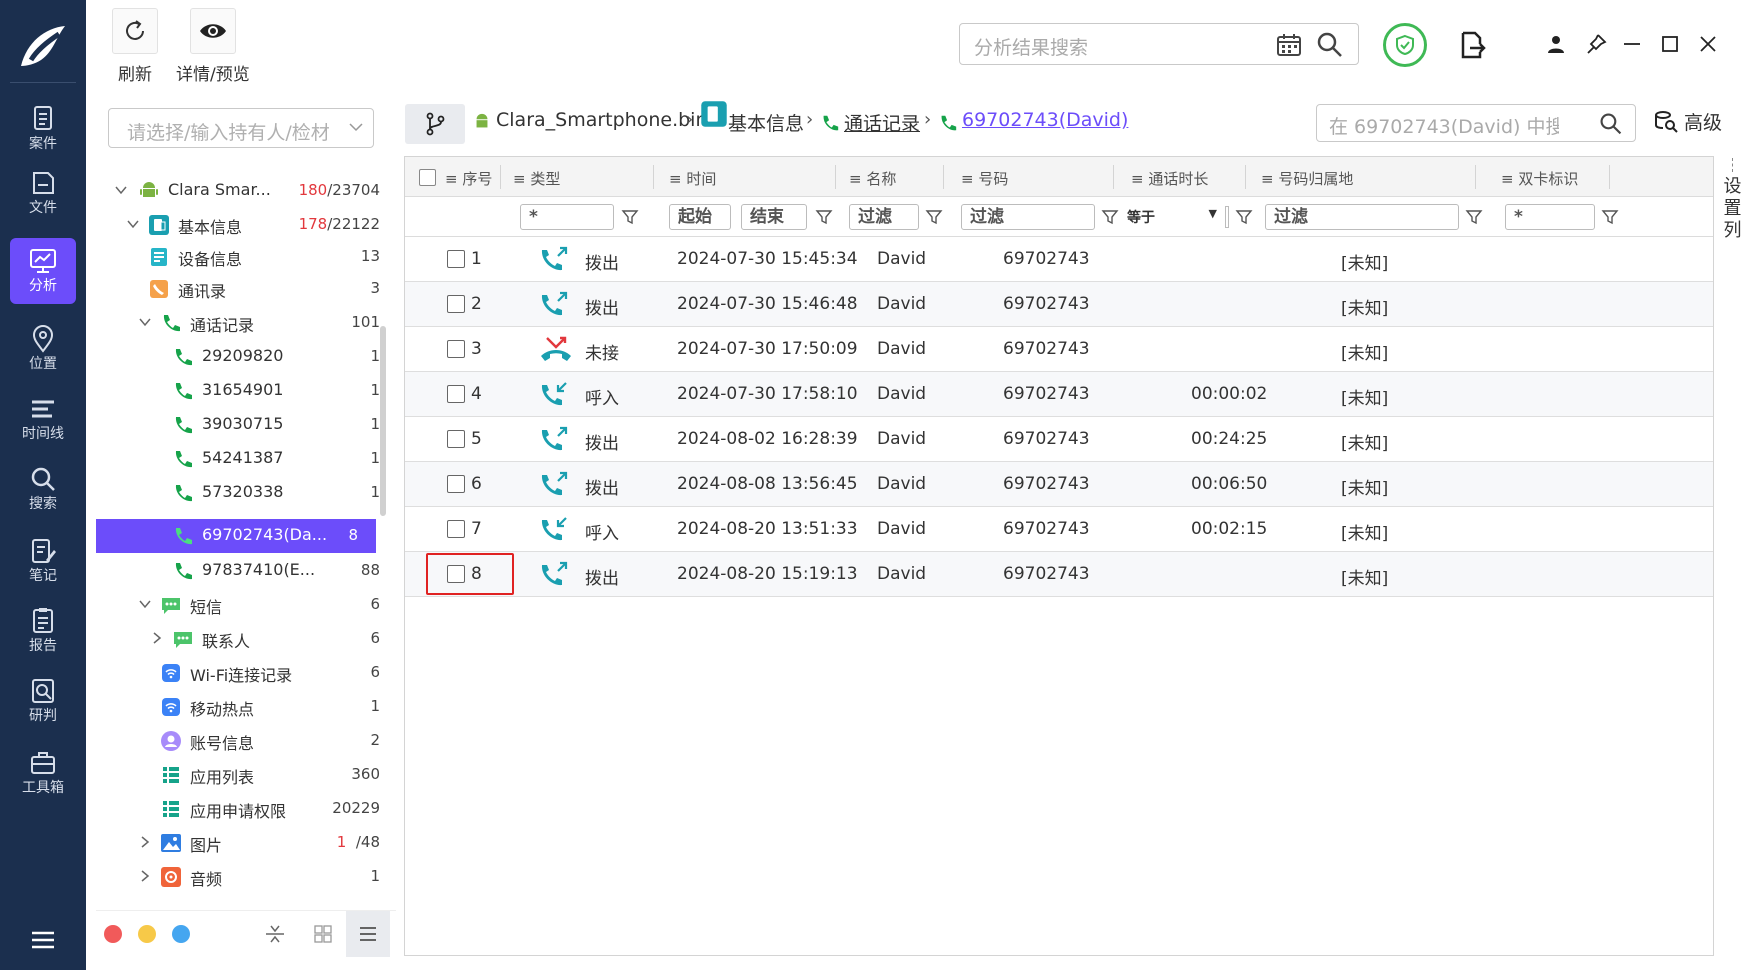  What do you see at coordinates (241, 257) in the screenshot?
I see `tree-item-device-info: 设备信息 13` at bounding box center [241, 257].